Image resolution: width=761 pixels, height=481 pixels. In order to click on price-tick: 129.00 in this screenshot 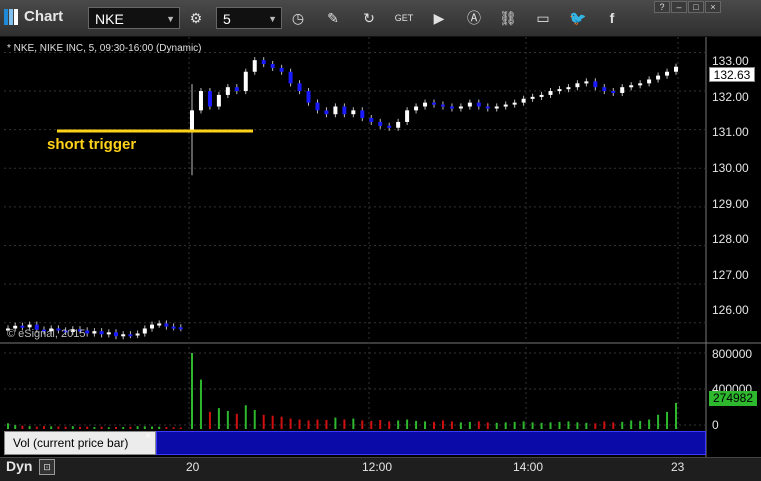, I will do `click(730, 204)`.